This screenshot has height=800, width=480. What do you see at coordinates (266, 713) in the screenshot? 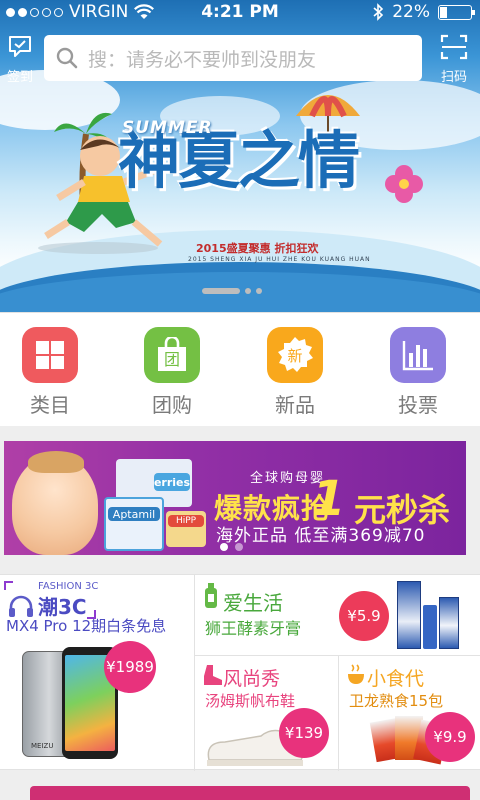
I see `product-card-style: 风尚秀 汤姆斯帆布鞋 ¥139` at bounding box center [266, 713].